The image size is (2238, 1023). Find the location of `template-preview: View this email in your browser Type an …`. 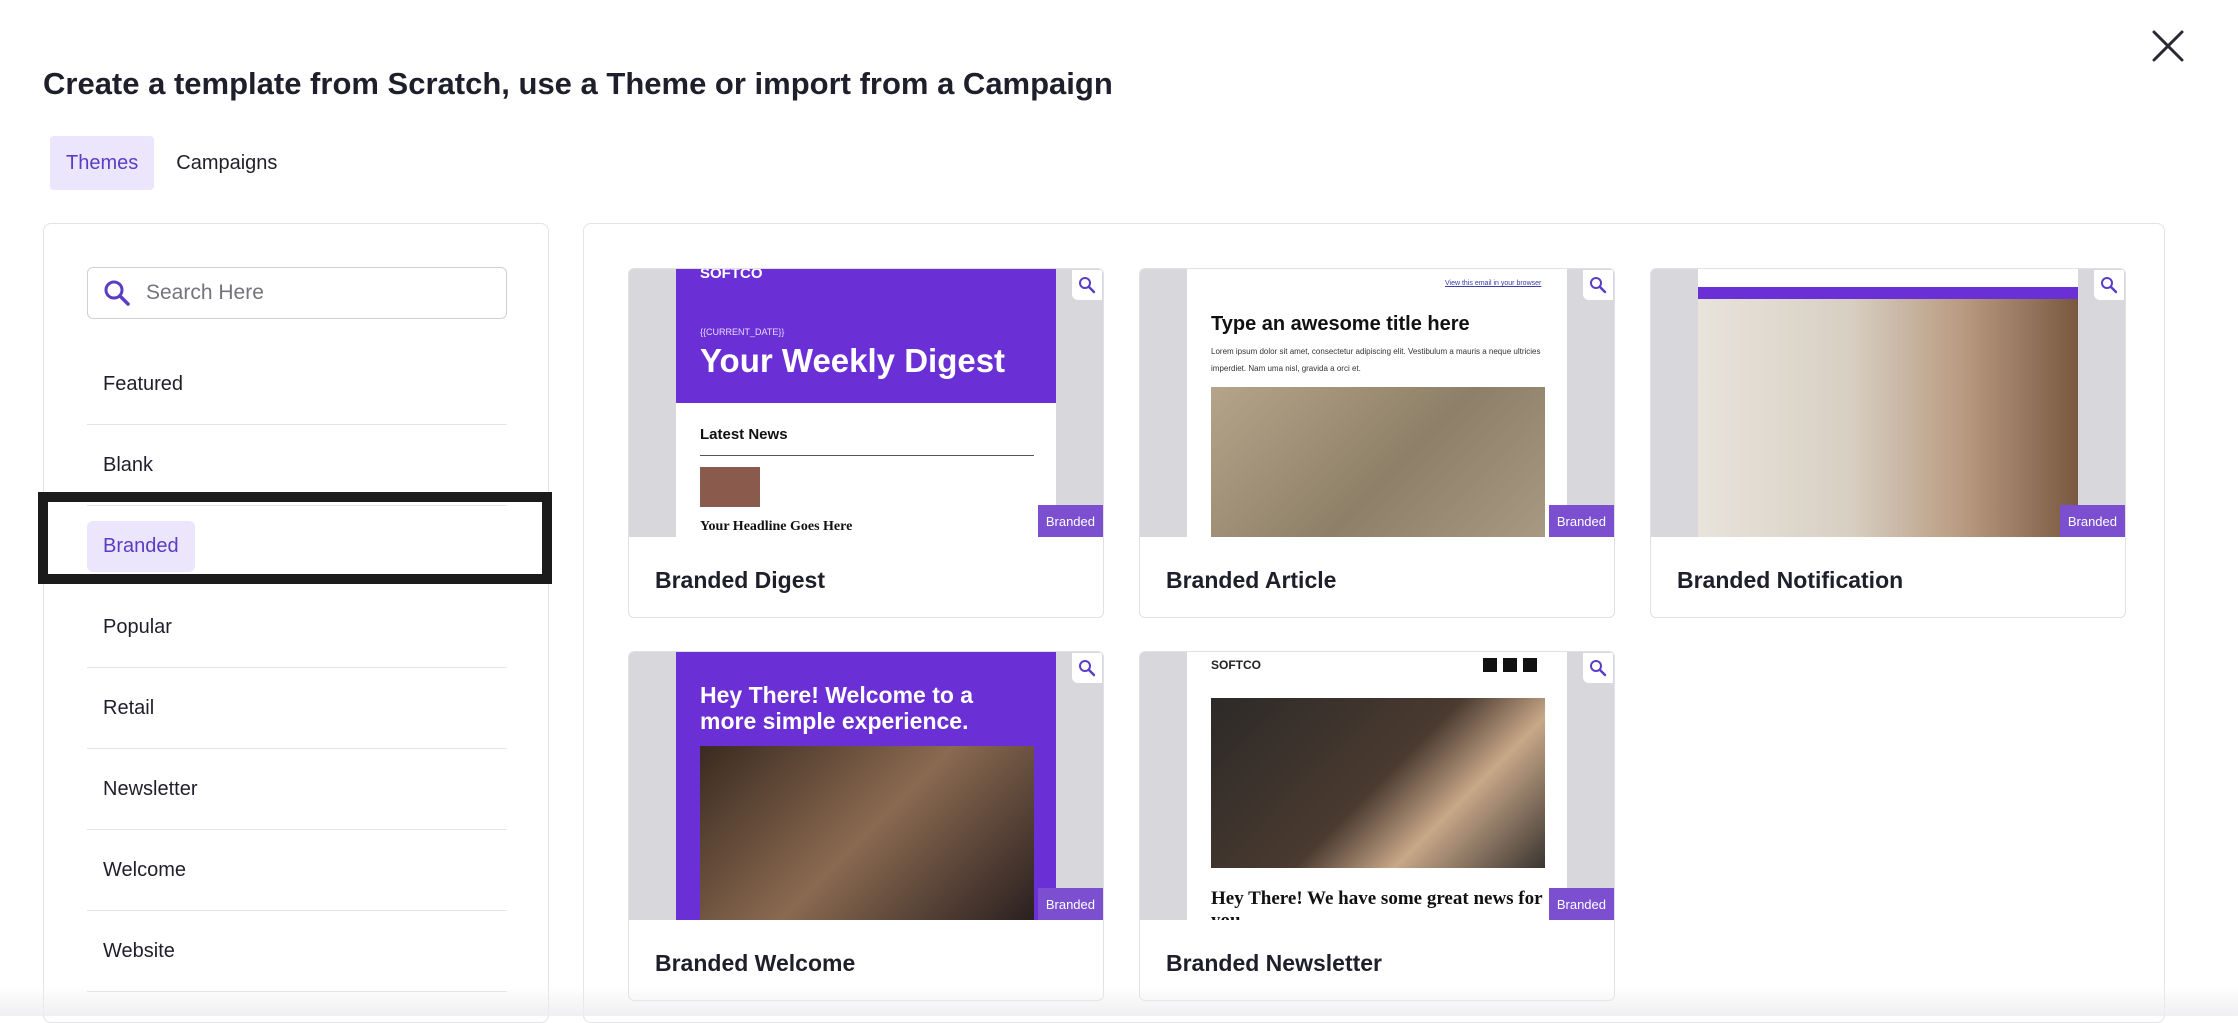

template-preview: View this email in your browser Type an … is located at coordinates (1377, 403).